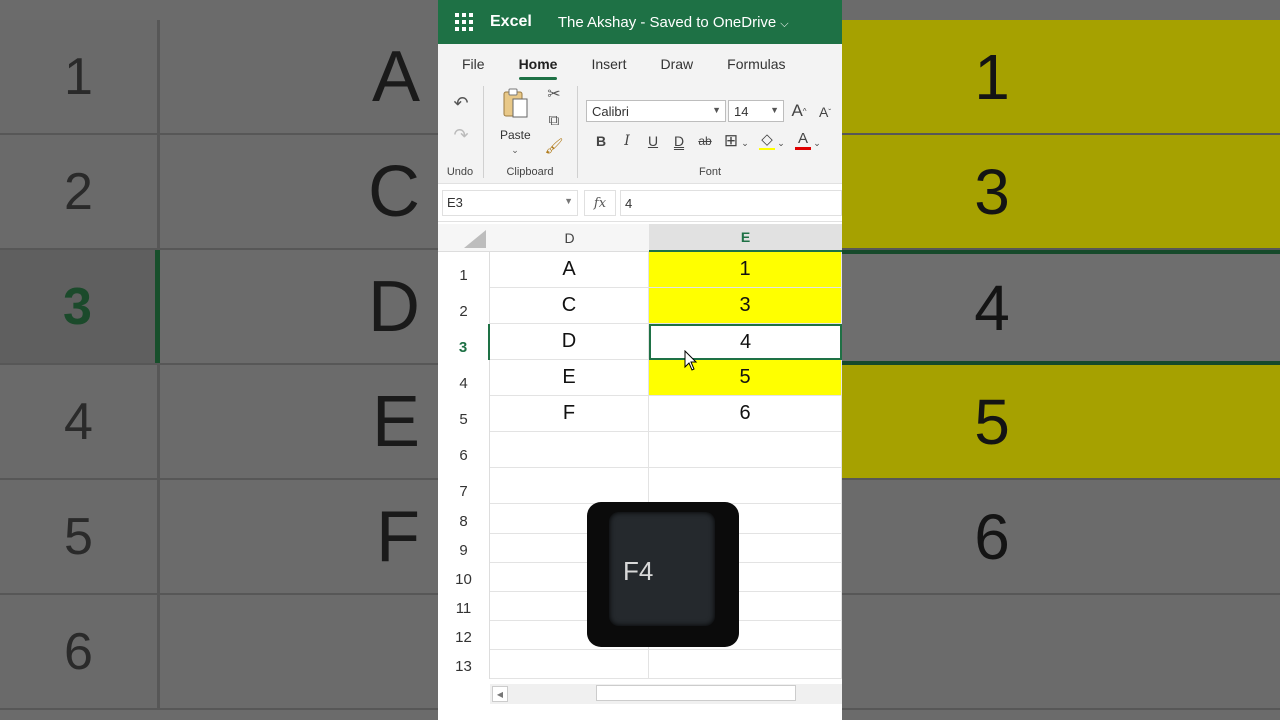 The image size is (1280, 720). I want to click on chevron-down-icon: ▼, so click(568, 201).